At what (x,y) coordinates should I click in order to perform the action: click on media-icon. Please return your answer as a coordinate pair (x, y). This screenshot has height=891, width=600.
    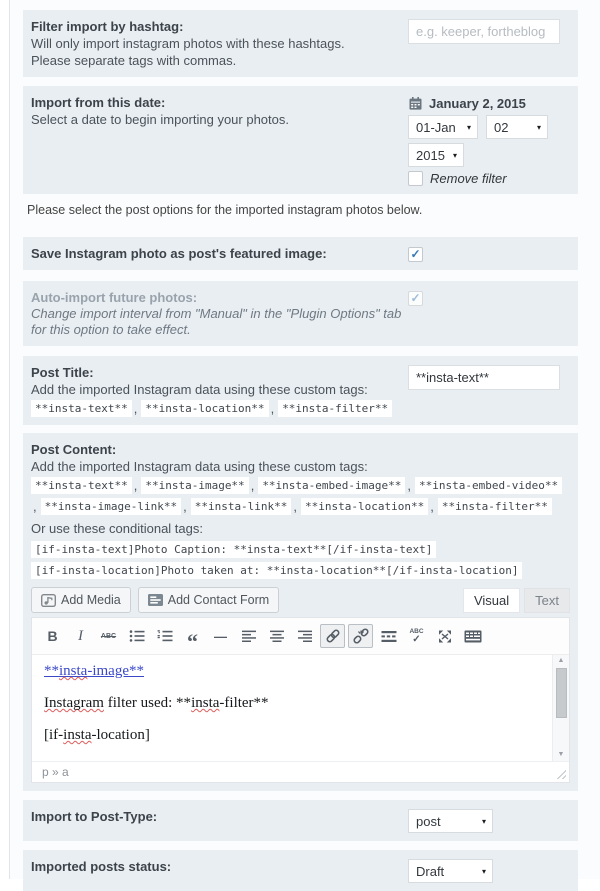
    Looking at the image, I should click on (48, 600).